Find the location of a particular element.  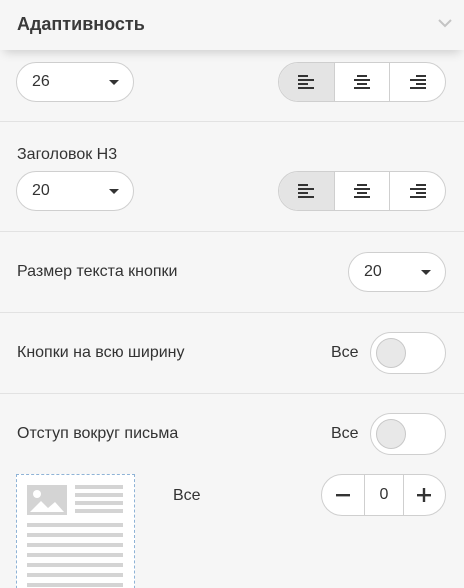

stepper-increment-button is located at coordinates (424, 495).